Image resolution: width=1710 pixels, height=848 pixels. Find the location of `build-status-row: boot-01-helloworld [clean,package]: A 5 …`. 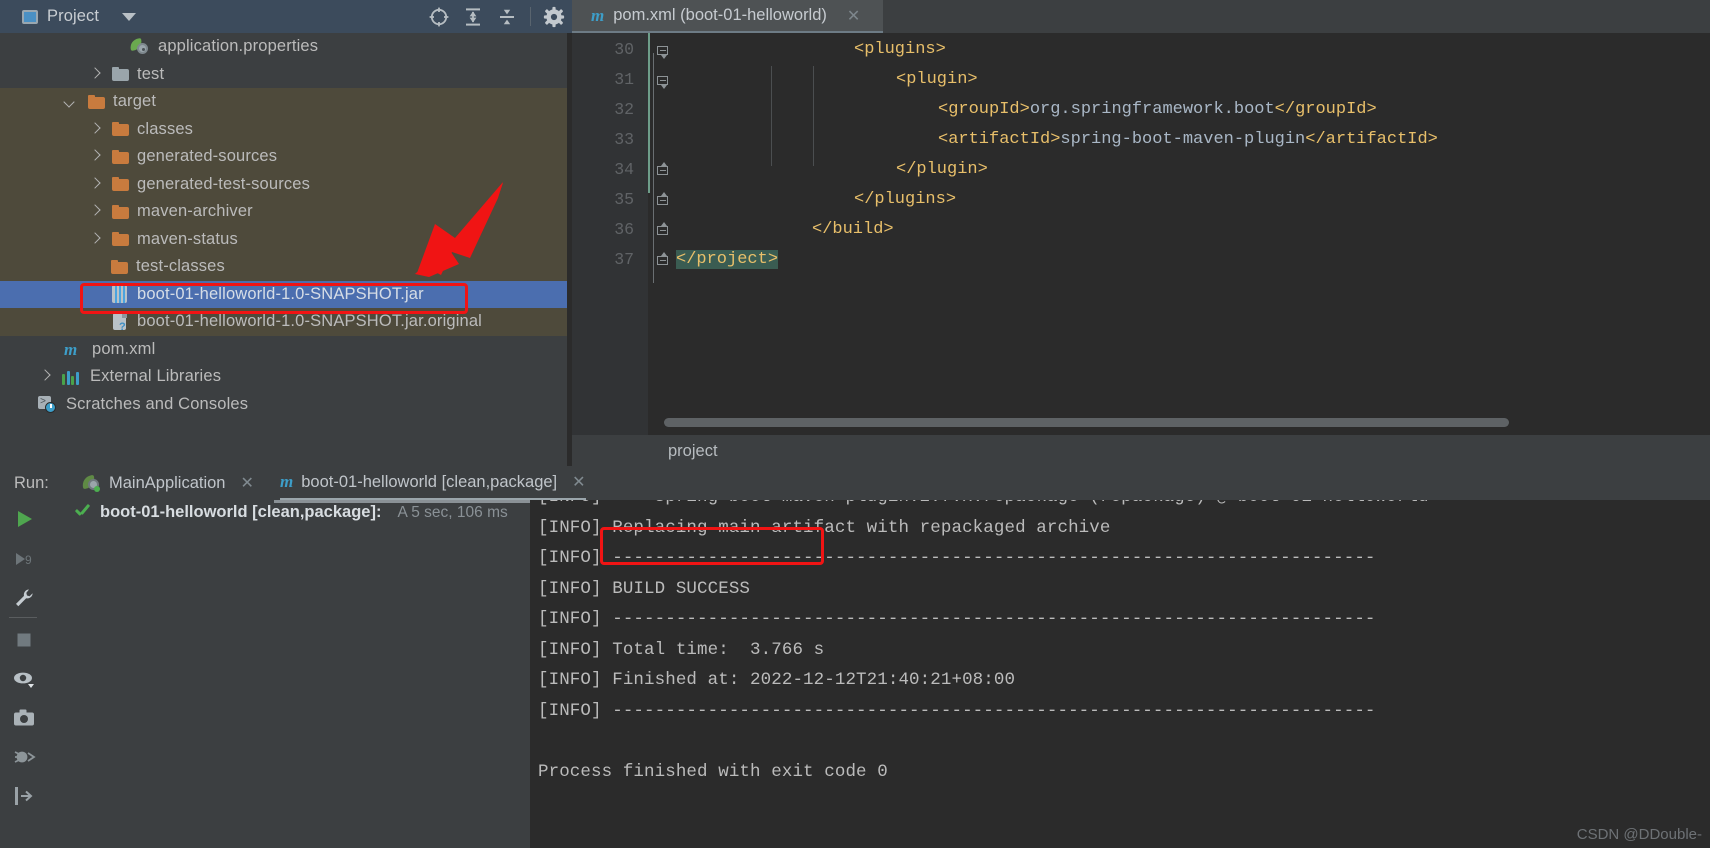

build-status-row: boot-01-helloworld [clean,package]: A 5 … is located at coordinates (278, 512).